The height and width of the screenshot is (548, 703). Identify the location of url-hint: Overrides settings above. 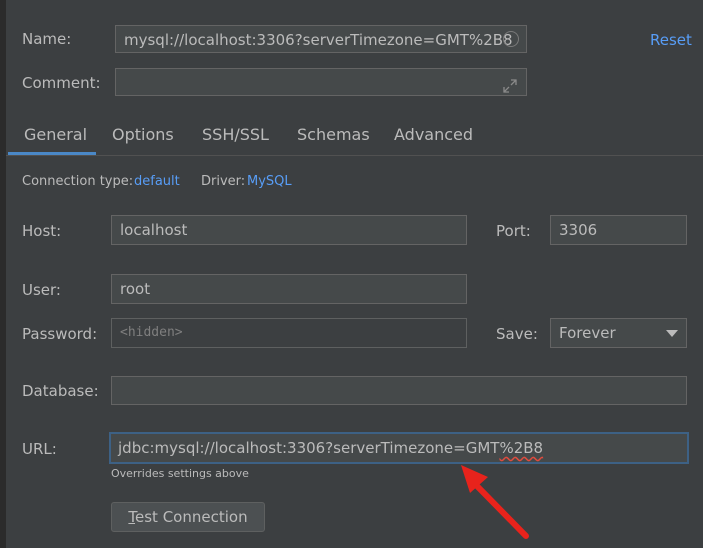
(180, 473).